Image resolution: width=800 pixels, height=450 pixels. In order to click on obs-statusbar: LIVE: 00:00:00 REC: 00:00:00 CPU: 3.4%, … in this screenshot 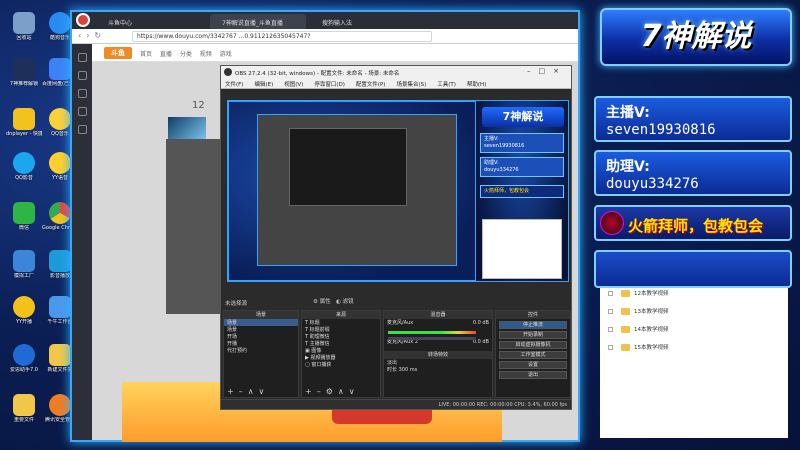, I will do `click(396, 404)`.